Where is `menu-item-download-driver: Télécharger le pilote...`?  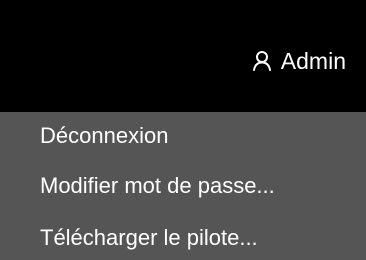 menu-item-download-driver: Télécharger le pilote... is located at coordinates (149, 238).